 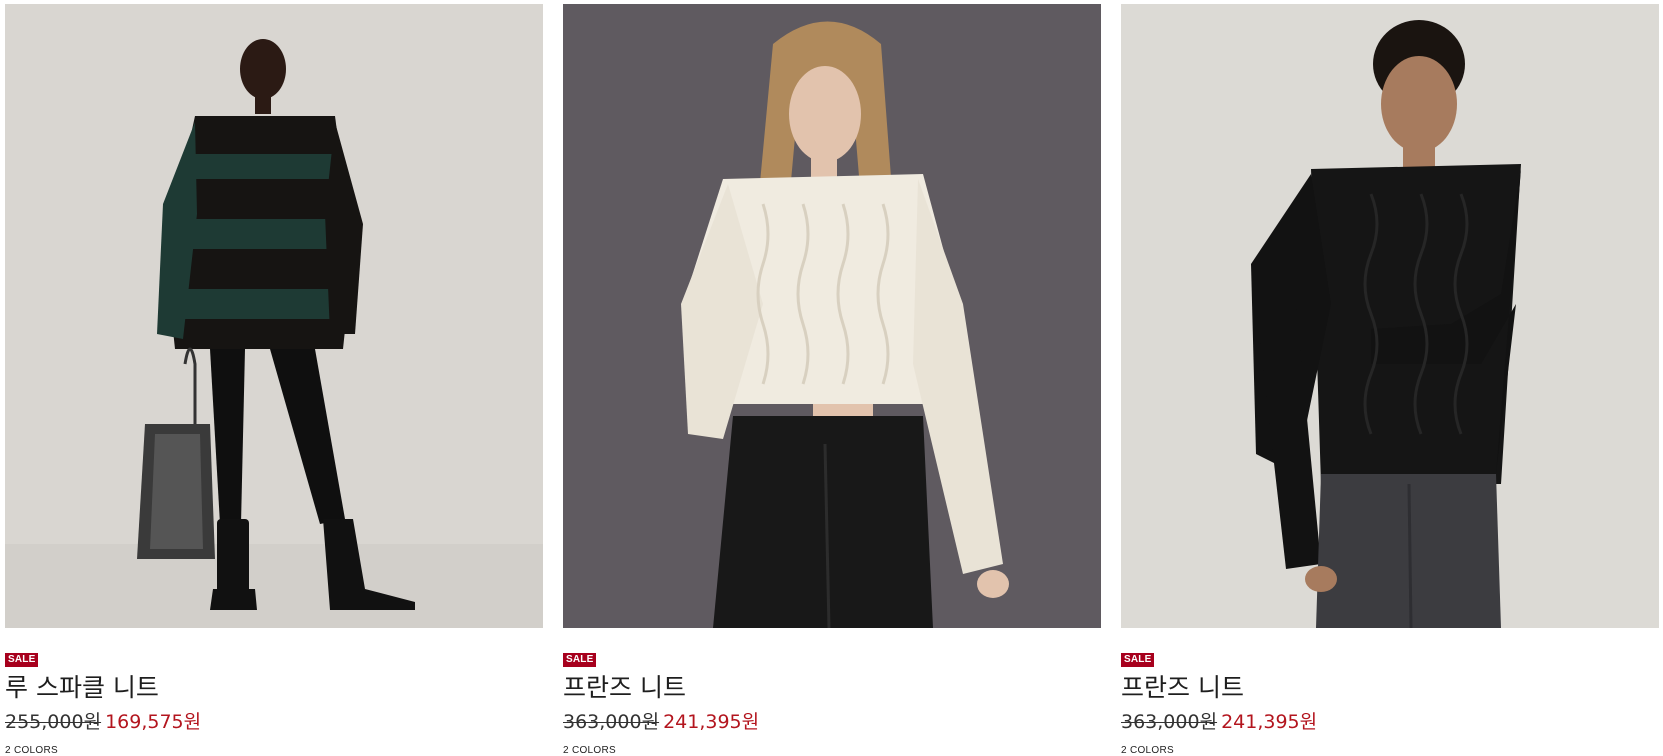 What do you see at coordinates (153, 722) in the screenshot?
I see `sale-price: 169,575원` at bounding box center [153, 722].